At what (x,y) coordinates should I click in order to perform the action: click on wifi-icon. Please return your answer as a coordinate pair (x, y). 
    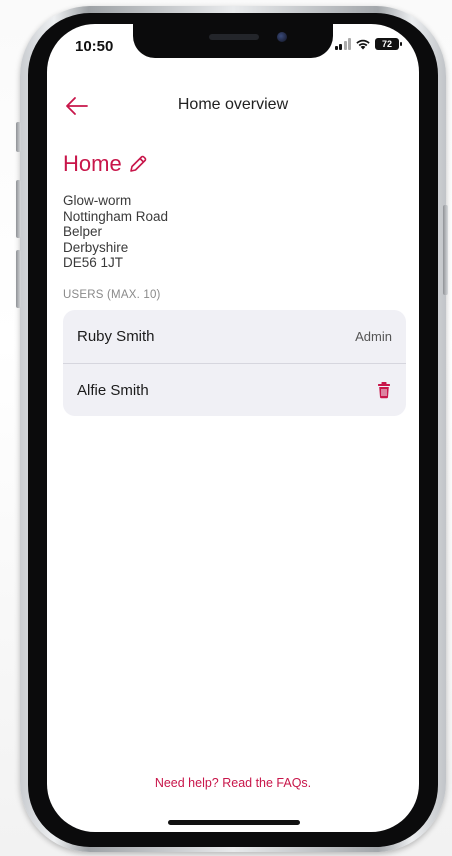
    Looking at the image, I should click on (363, 44).